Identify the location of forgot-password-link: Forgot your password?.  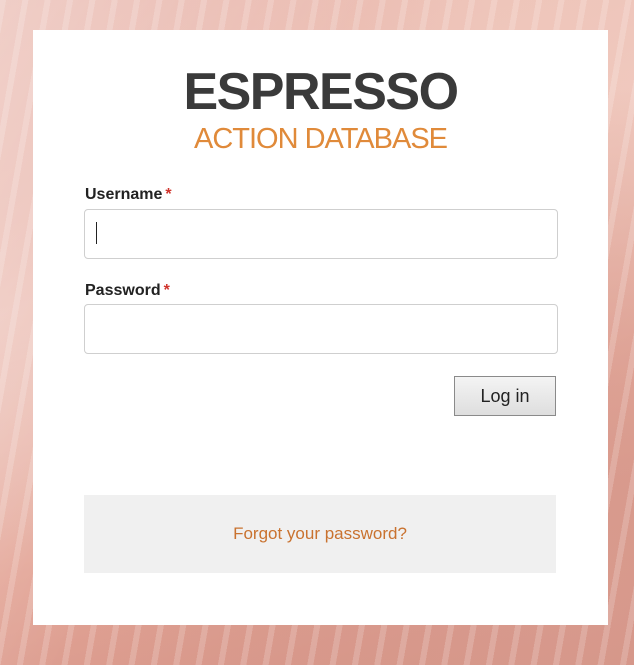
(320, 533).